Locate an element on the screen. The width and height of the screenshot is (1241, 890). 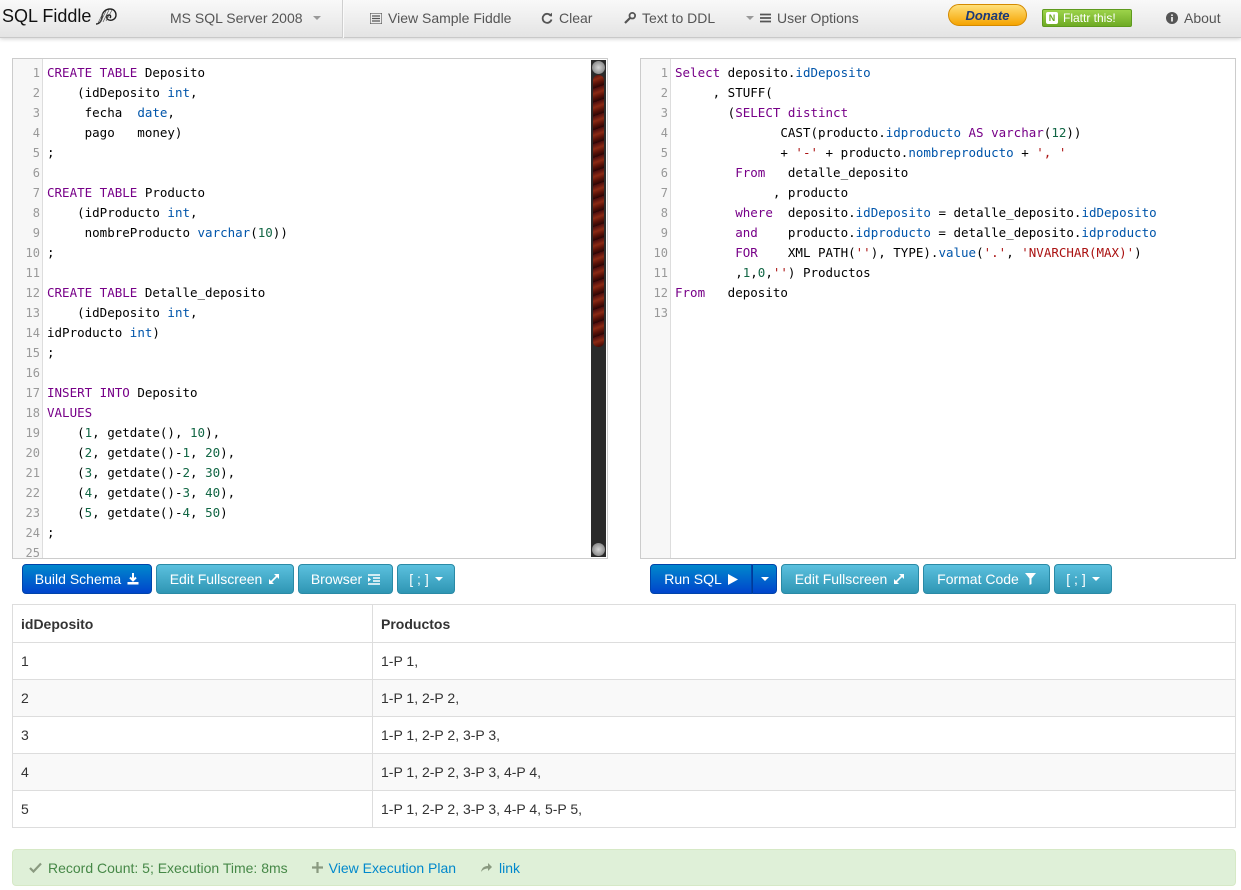
code-line: 6 is located at coordinates (310, 173).